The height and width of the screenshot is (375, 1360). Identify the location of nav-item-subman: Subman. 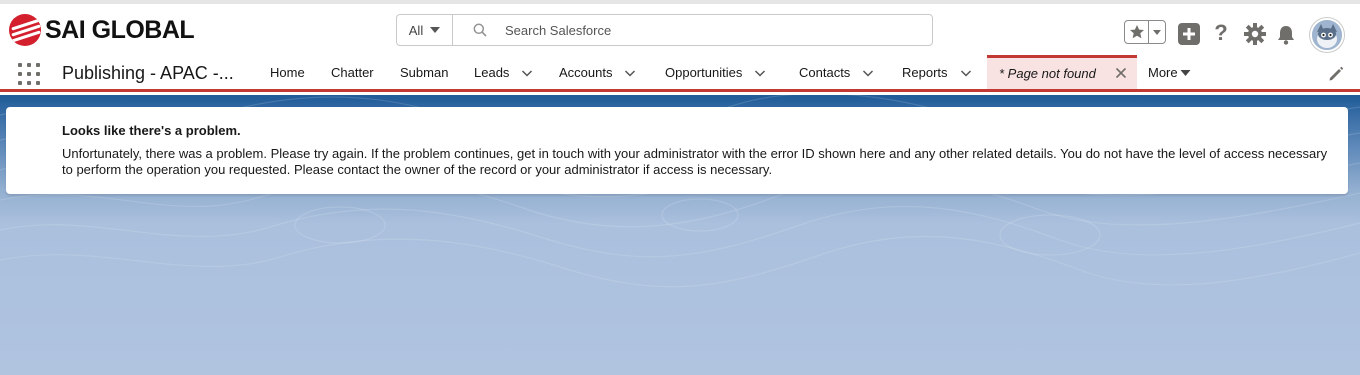
(424, 72).